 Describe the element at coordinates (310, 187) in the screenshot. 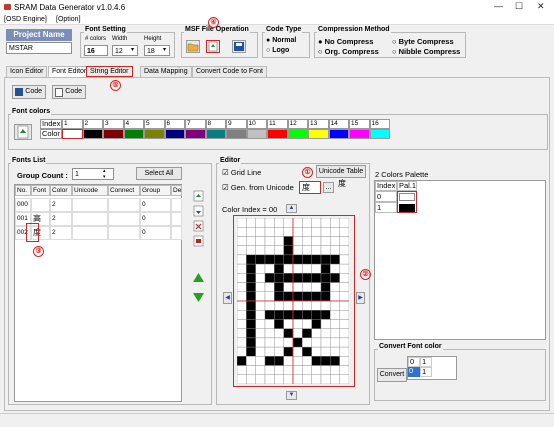

I see `unicode-char-input: 度` at that location.